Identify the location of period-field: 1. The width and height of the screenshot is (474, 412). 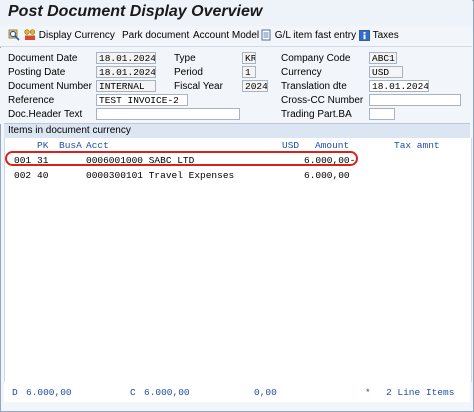
(249, 72).